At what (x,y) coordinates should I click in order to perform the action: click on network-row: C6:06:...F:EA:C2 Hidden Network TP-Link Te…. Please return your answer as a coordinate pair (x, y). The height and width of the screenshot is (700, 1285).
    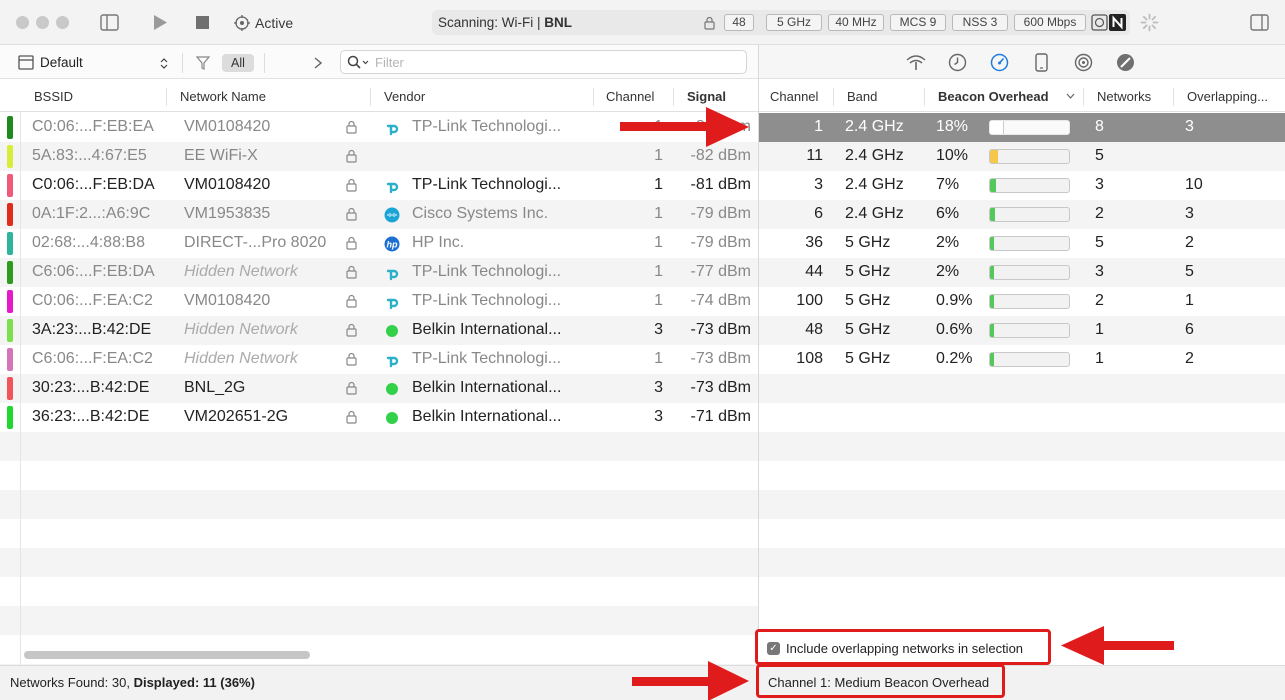
    Looking at the image, I should click on (379, 359).